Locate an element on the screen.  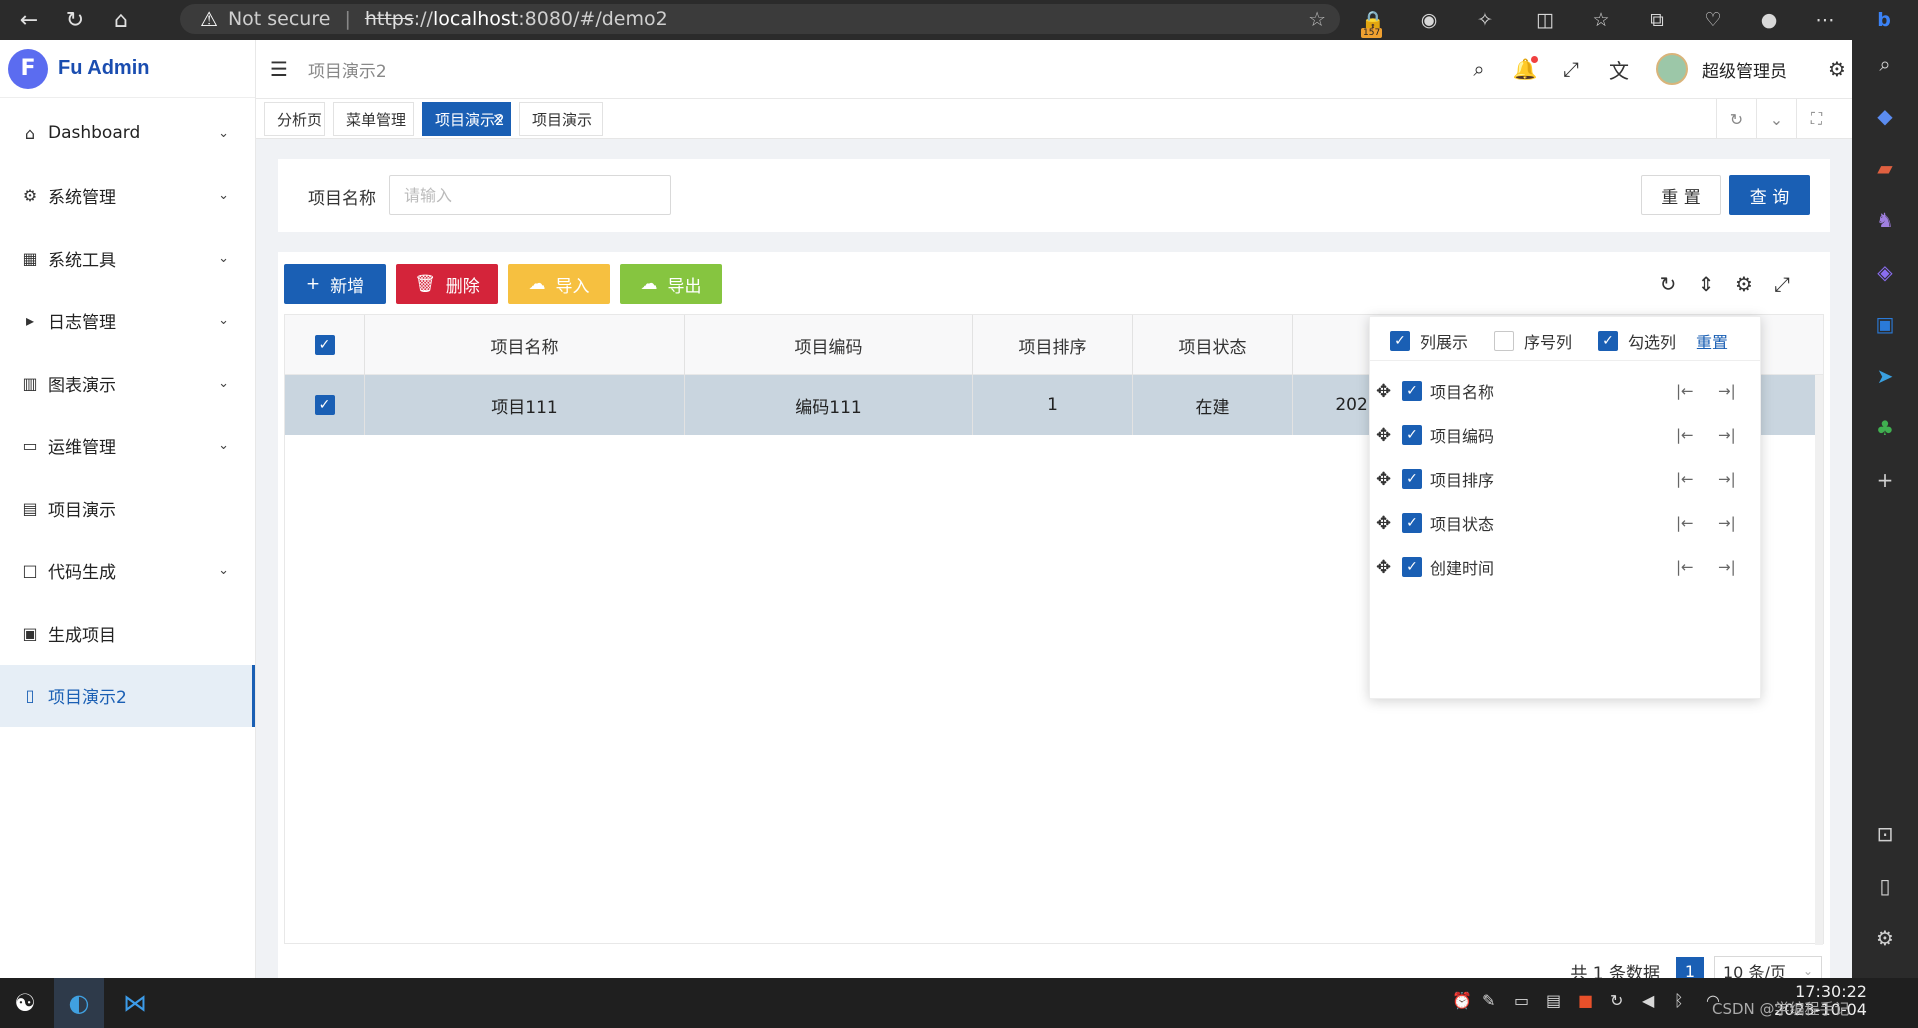
split-screen-icon: ◫ is located at coordinates (1545, 20).